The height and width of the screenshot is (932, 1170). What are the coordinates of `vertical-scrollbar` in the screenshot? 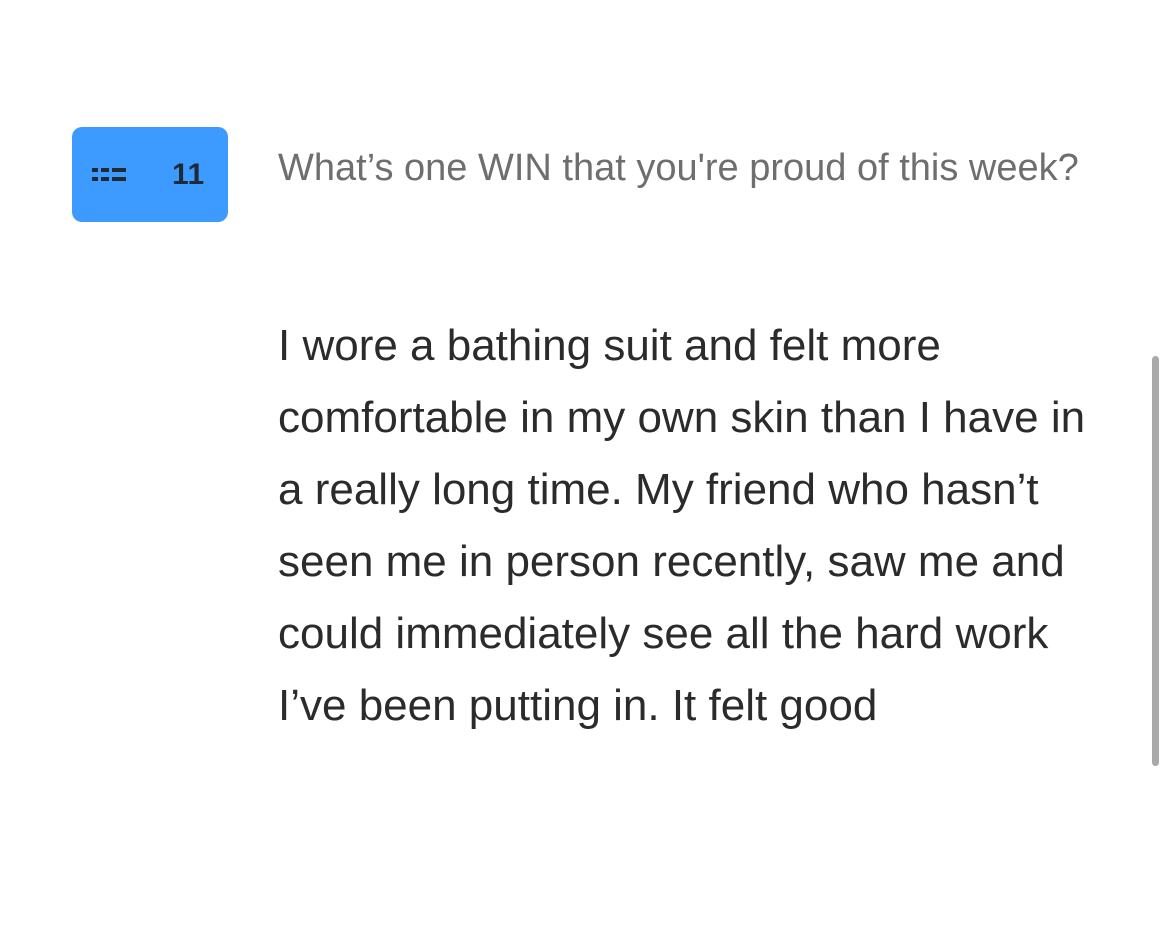 It's located at (1155, 561).